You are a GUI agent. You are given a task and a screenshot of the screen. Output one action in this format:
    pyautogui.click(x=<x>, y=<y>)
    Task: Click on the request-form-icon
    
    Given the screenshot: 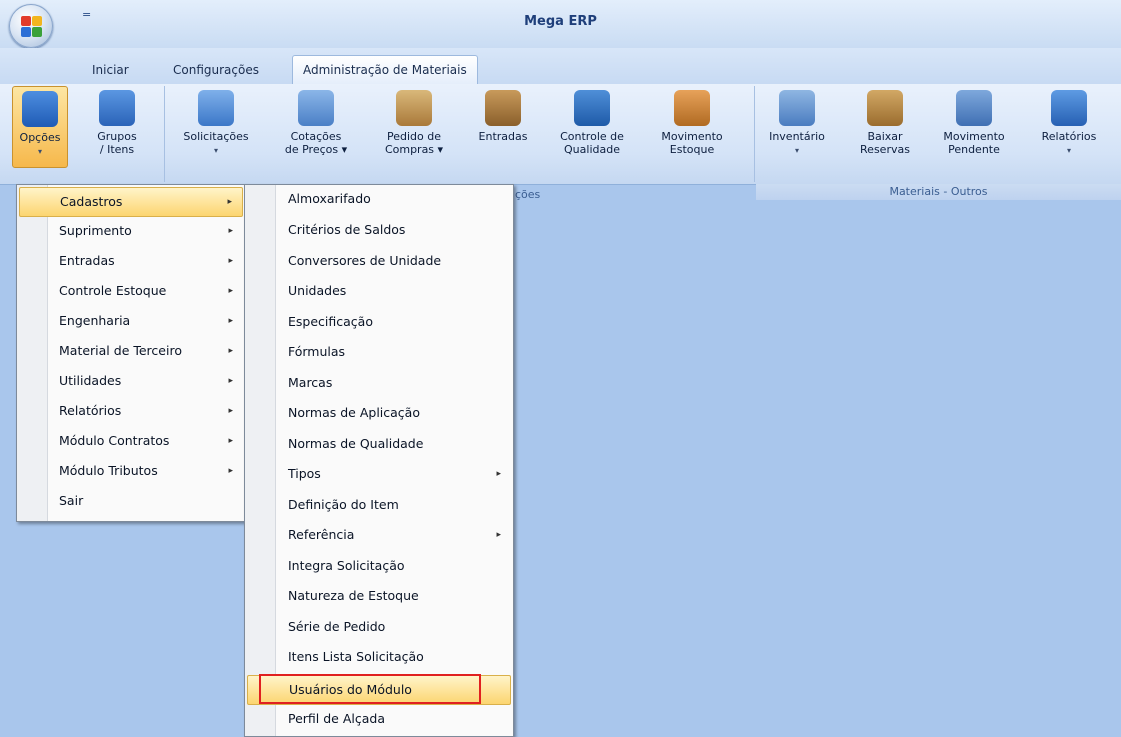 What is the action you would take?
    pyautogui.click(x=216, y=108)
    